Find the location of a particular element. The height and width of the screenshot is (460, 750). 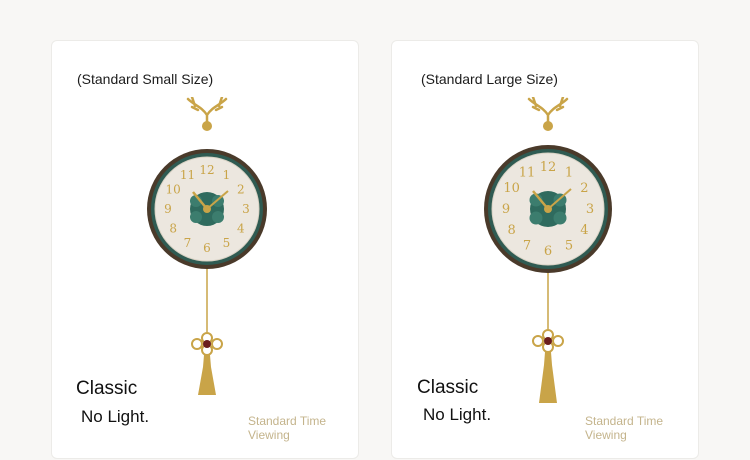

size-label: (Standard Small Size) is located at coordinates (145, 79).